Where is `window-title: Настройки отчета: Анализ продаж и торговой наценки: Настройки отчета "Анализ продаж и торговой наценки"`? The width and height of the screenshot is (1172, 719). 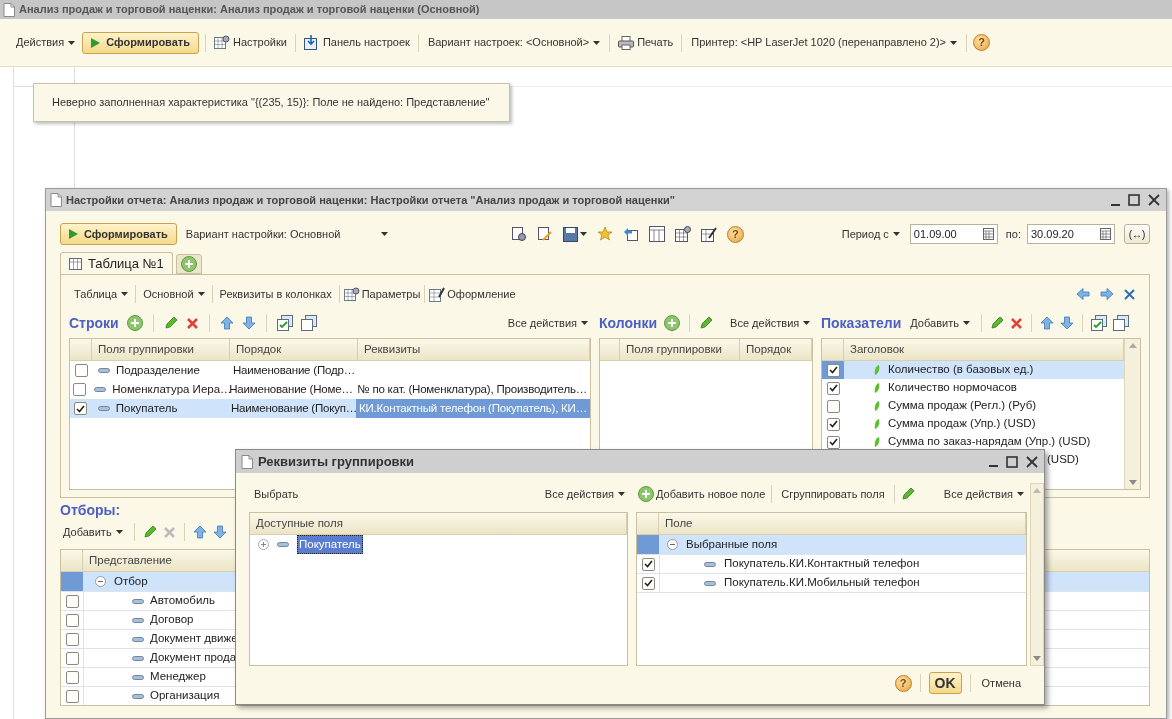
window-title: Настройки отчета: Анализ продаж и торговой наценки: Настройки отчета "Анализ продаж и торговой наценки" is located at coordinates (371, 200).